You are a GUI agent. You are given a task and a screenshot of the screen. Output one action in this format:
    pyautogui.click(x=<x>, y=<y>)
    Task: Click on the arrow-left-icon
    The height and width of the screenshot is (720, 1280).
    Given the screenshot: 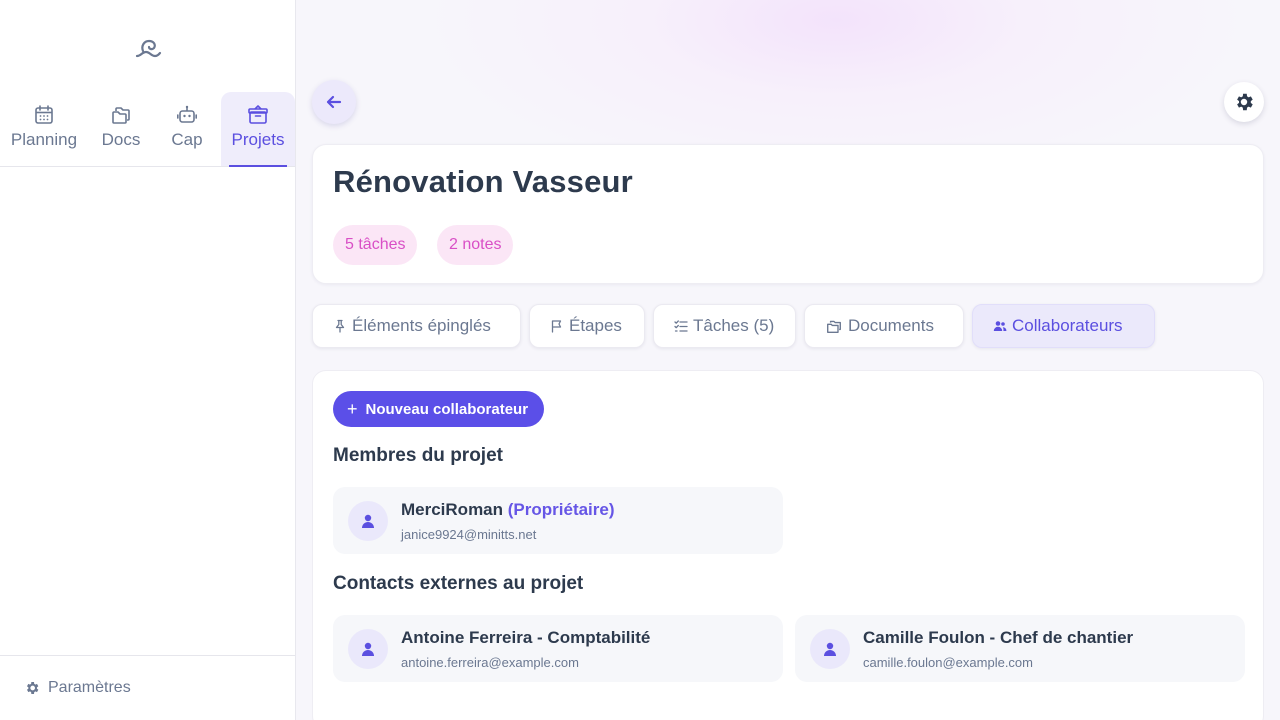 What is the action you would take?
    pyautogui.click(x=334, y=102)
    